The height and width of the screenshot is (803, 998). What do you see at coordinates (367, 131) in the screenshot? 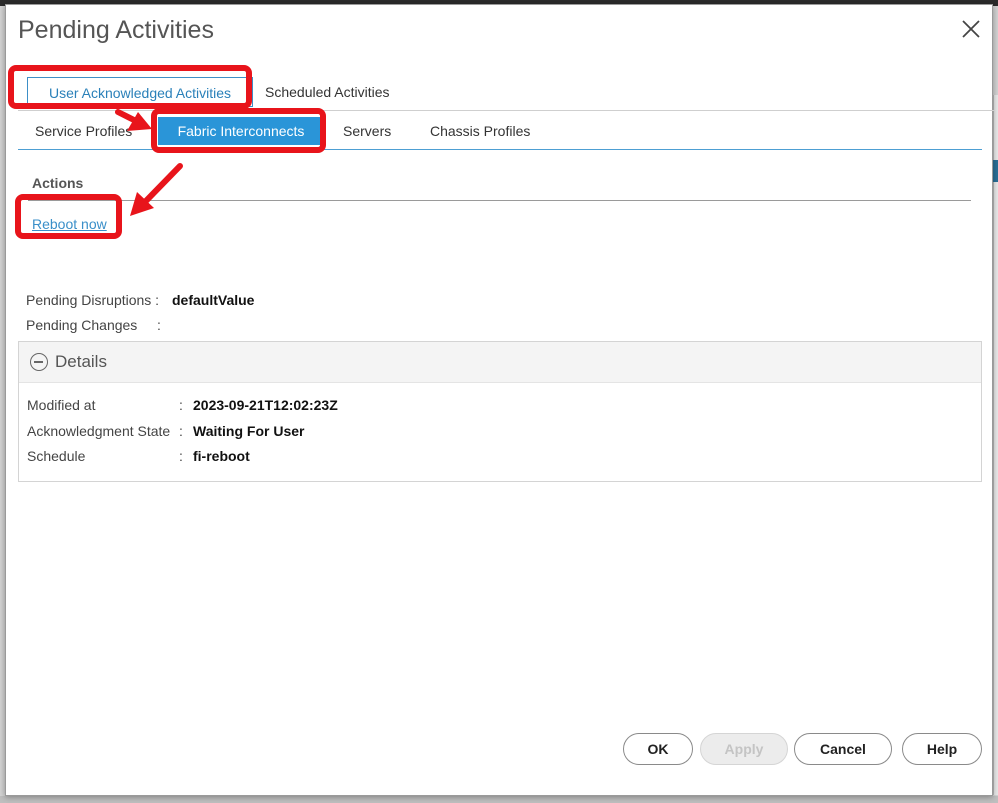
I see `tab-servers: Servers` at bounding box center [367, 131].